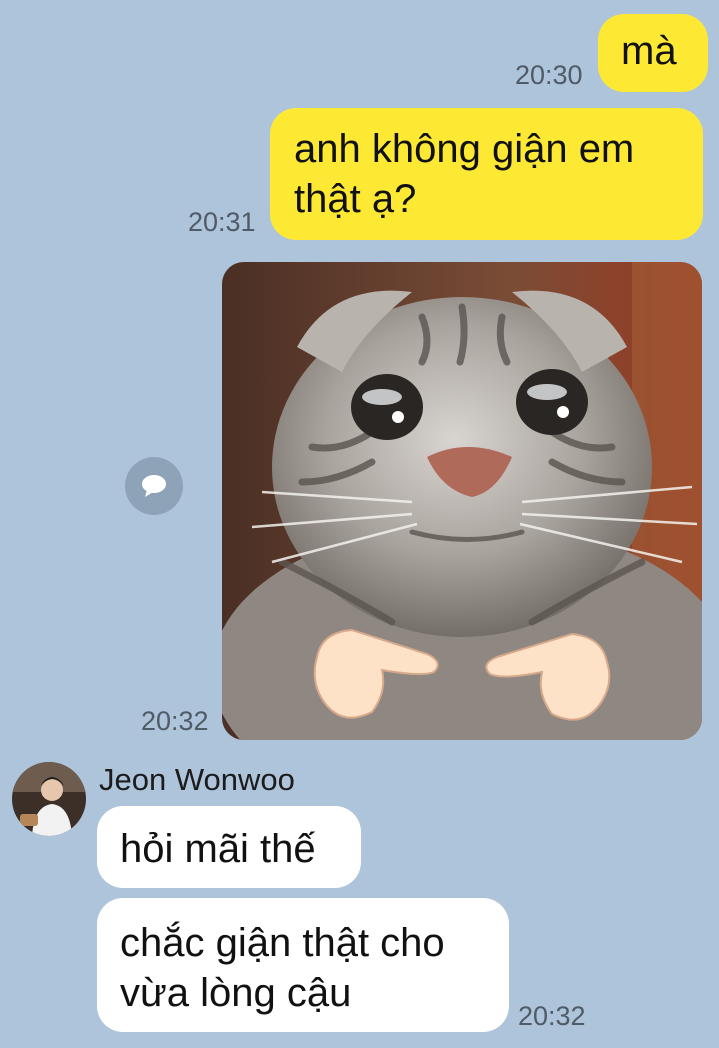 The image size is (719, 1048). Describe the element at coordinates (355, 199) in the screenshot. I see `message-text-line: thật ạ?` at that location.